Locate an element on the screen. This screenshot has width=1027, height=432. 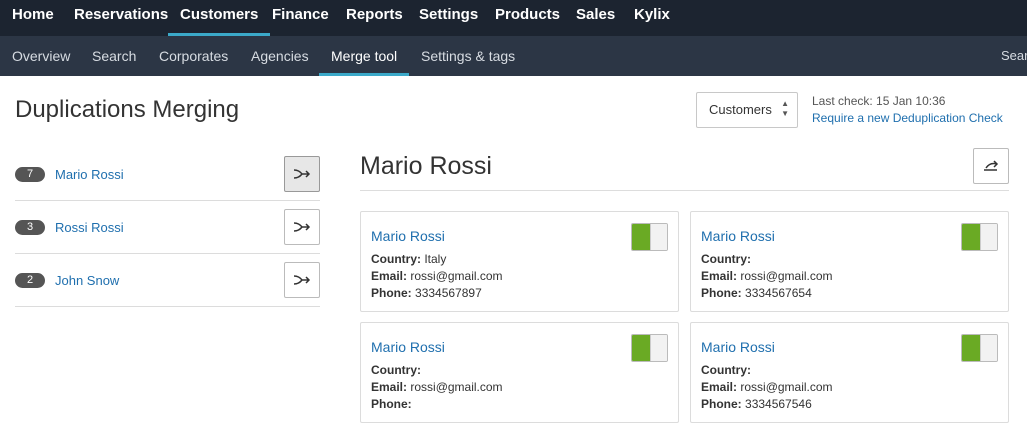
sub-nav-corporates: Corporates is located at coordinates (193, 56).